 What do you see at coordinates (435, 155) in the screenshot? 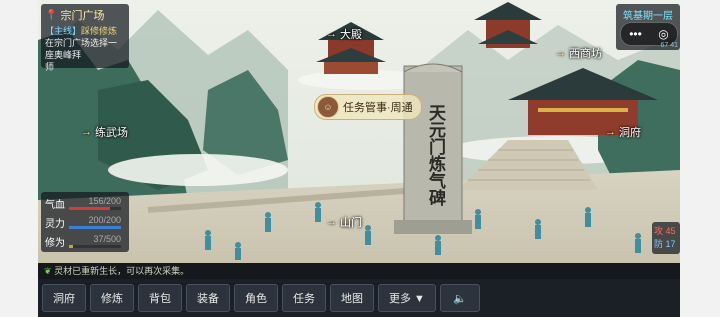
I see `stele-title: 天元门炼气碑` at bounding box center [435, 155].